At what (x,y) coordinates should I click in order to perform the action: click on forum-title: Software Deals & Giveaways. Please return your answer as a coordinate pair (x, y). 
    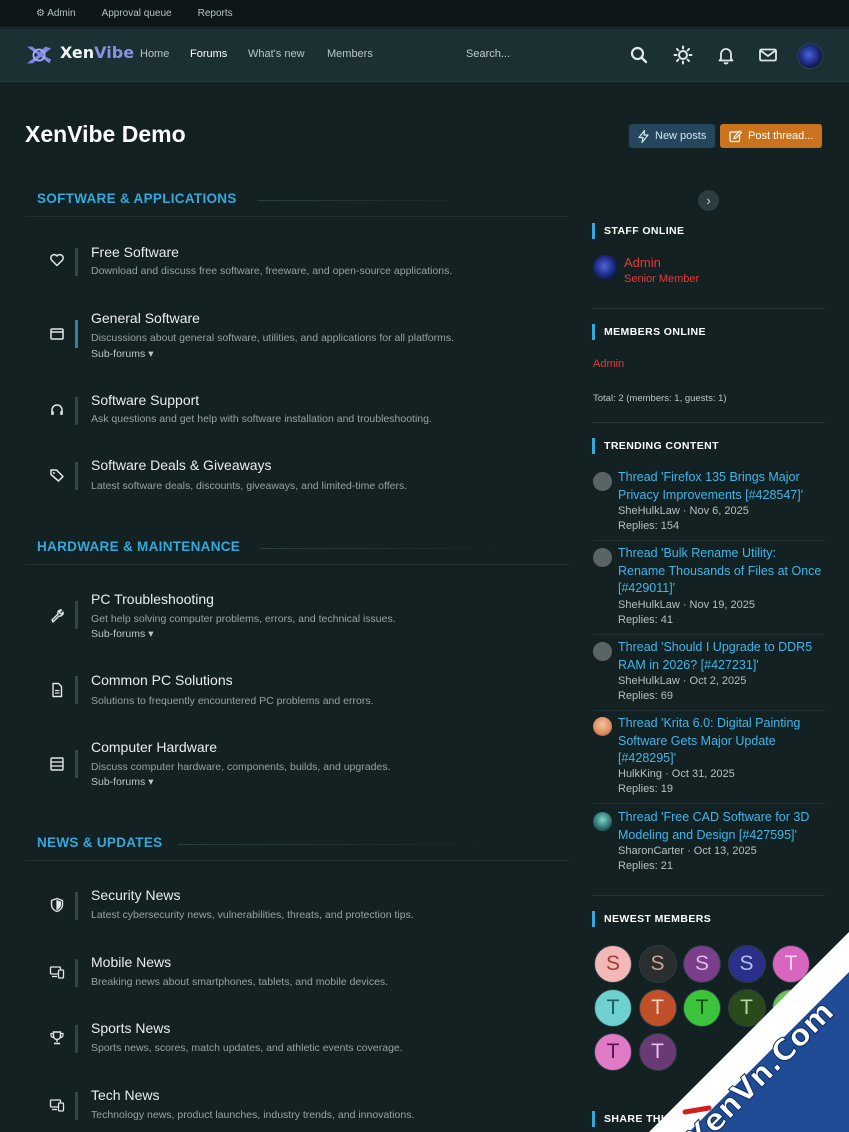
    Looking at the image, I should click on (181, 465).